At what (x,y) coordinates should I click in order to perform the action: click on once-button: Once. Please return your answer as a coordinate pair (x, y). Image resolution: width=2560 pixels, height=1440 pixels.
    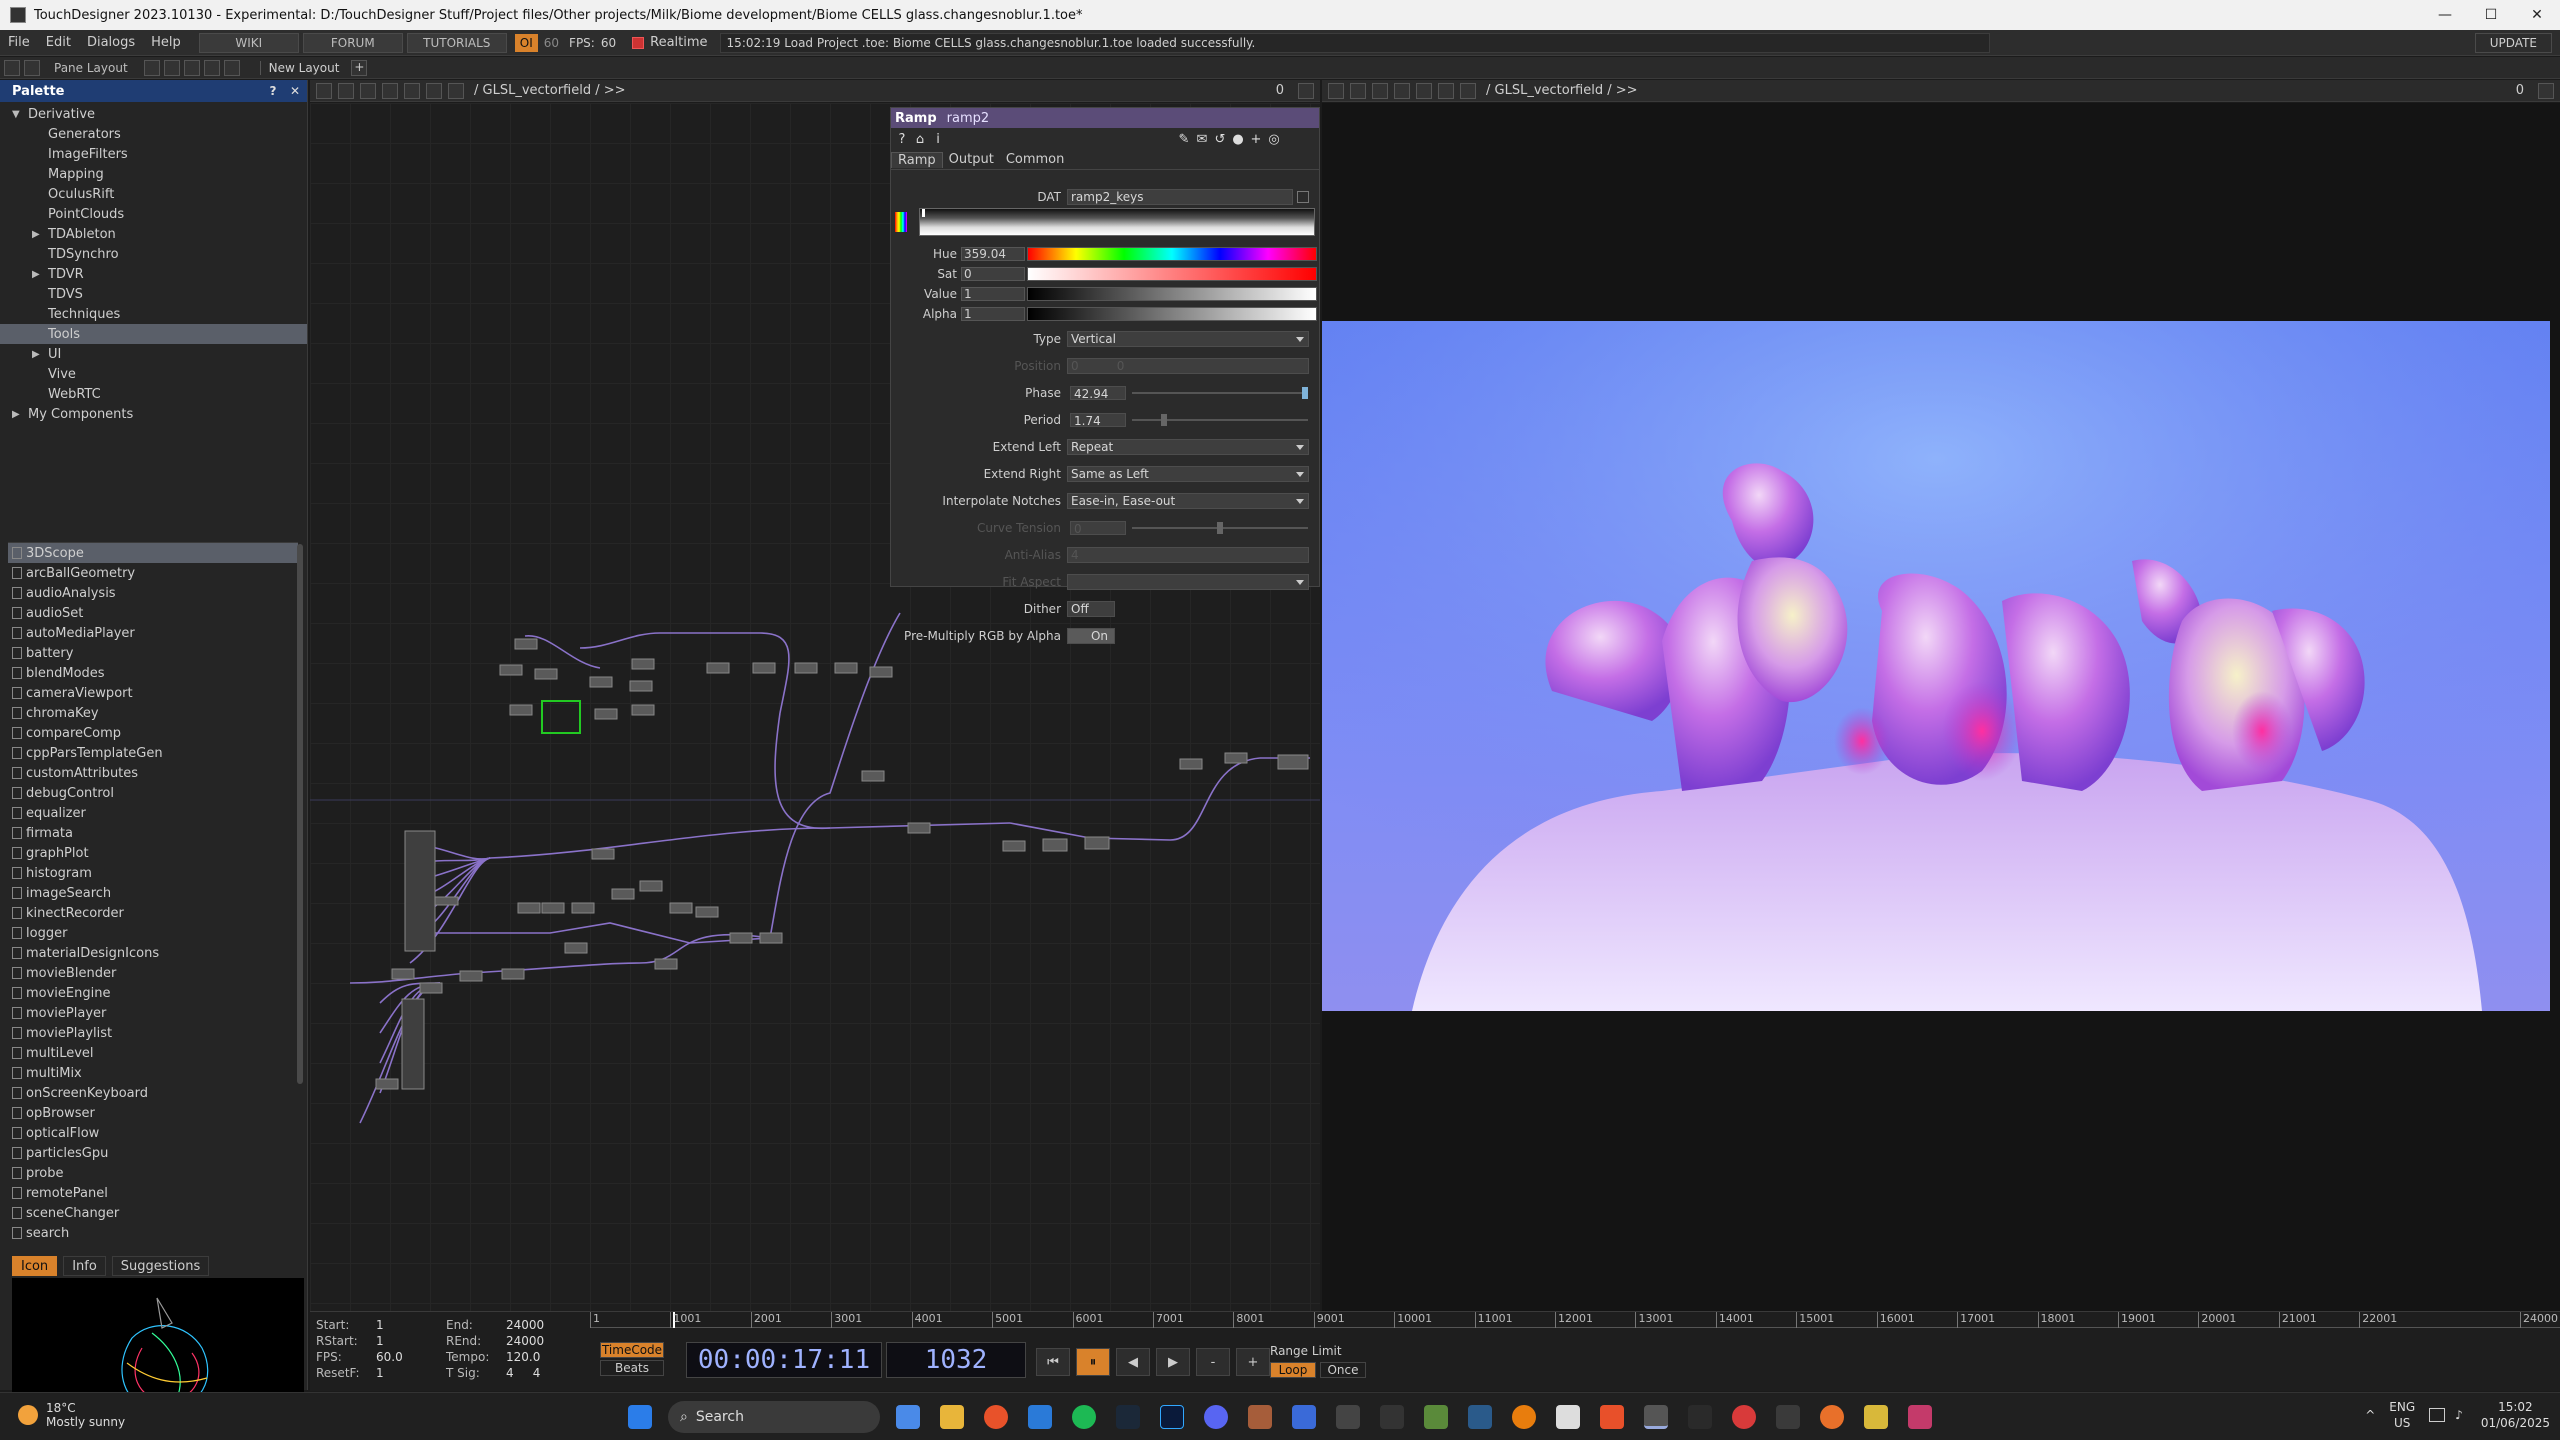
    Looking at the image, I should click on (1343, 1370).